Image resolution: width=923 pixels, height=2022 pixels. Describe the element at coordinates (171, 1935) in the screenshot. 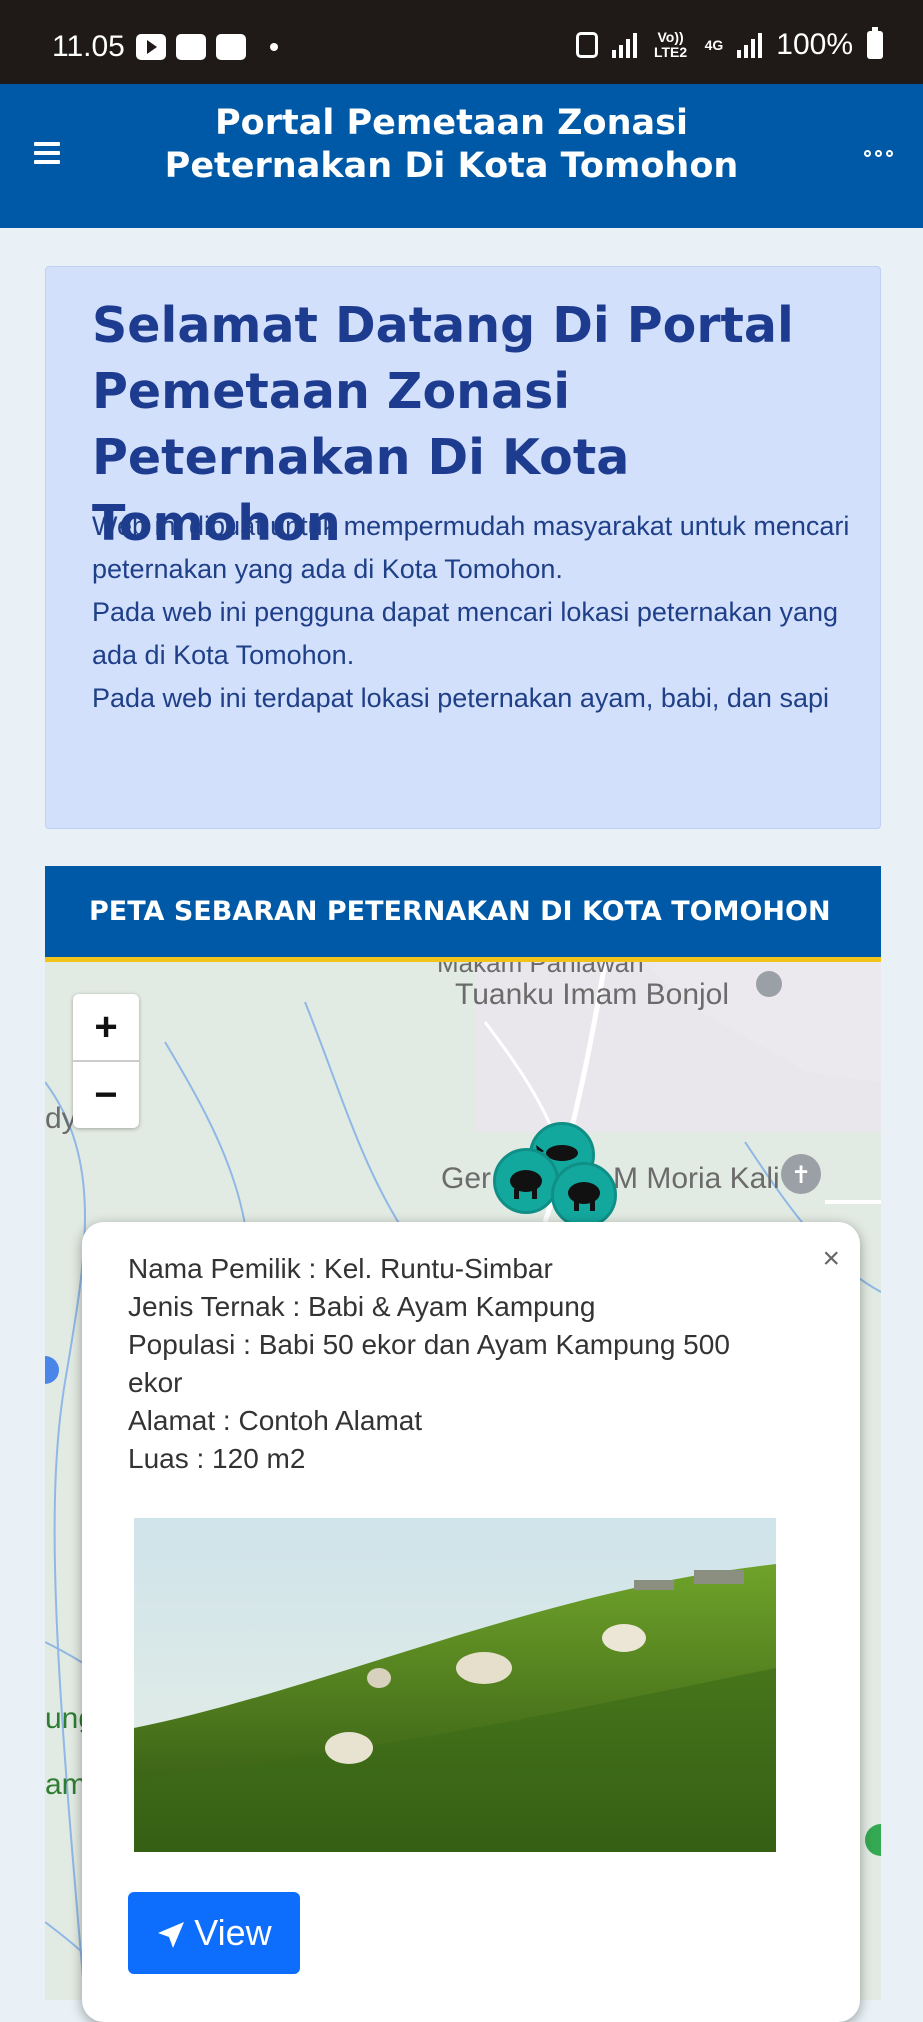

I see `navigation-arrow-icon` at that location.